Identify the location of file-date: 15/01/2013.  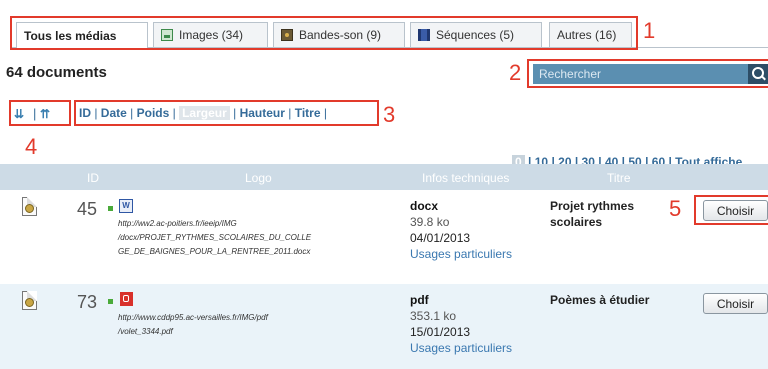
(440, 332).